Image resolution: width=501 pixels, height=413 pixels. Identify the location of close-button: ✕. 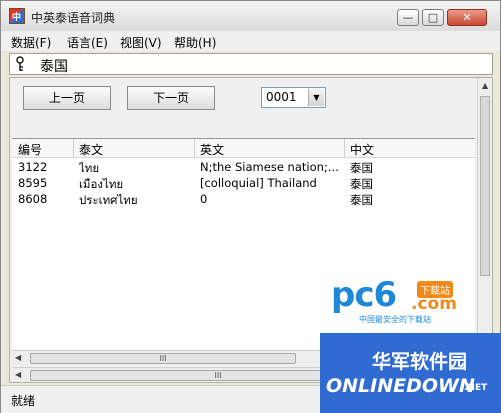
(467, 17).